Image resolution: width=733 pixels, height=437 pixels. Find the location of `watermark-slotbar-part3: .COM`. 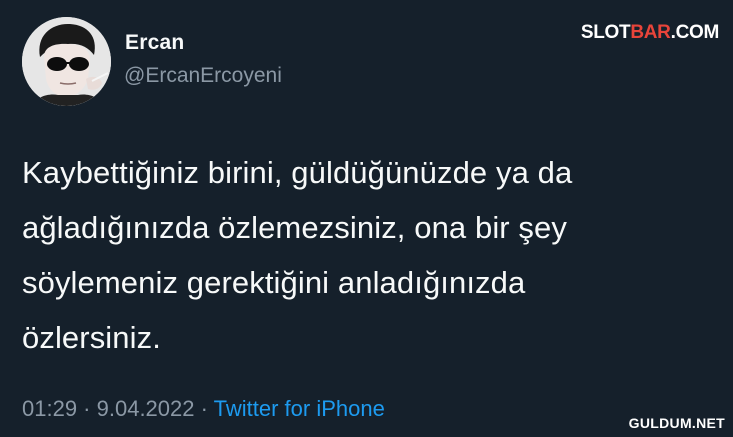

watermark-slotbar-part3: .COM is located at coordinates (695, 32).